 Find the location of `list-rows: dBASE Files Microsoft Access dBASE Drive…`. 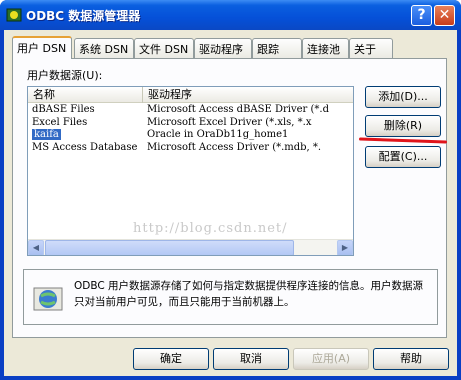

list-rows: dBASE Files Microsoft Access dBASE Drive… is located at coordinates (190, 129).